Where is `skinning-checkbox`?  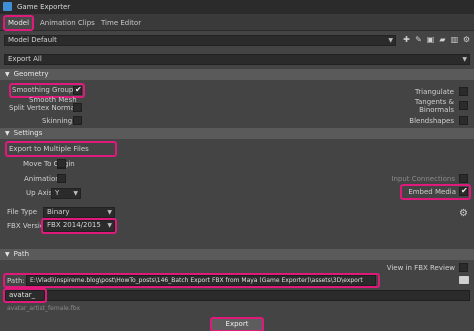
skinning-checkbox is located at coordinates (77, 120).